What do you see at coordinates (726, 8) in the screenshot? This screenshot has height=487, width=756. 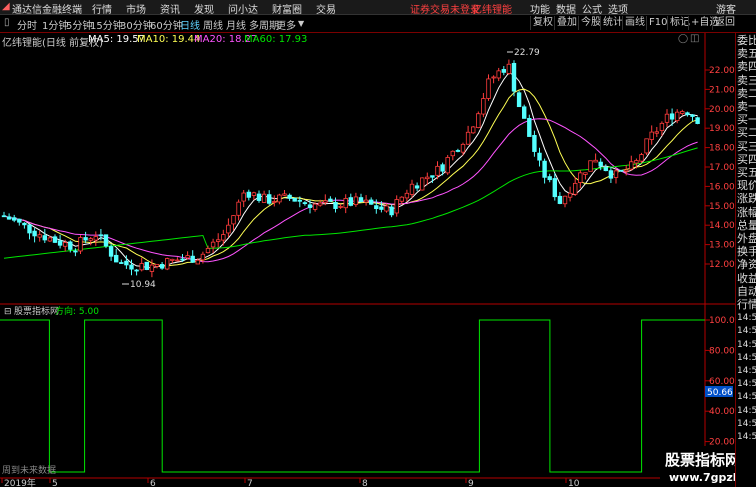 I see `user-label: 游客` at bounding box center [726, 8].